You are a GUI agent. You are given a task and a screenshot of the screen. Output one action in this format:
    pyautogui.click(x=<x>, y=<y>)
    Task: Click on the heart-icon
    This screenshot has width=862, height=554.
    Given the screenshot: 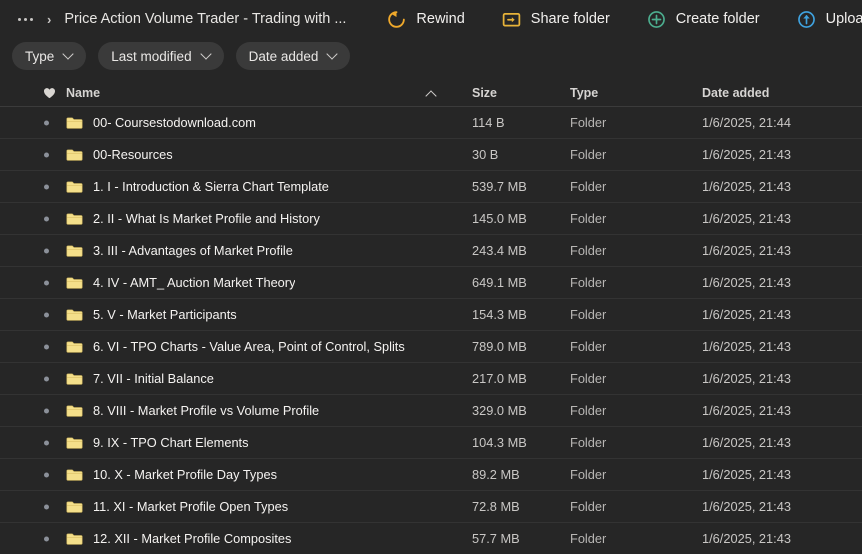 What is the action you would take?
    pyautogui.click(x=49, y=93)
    